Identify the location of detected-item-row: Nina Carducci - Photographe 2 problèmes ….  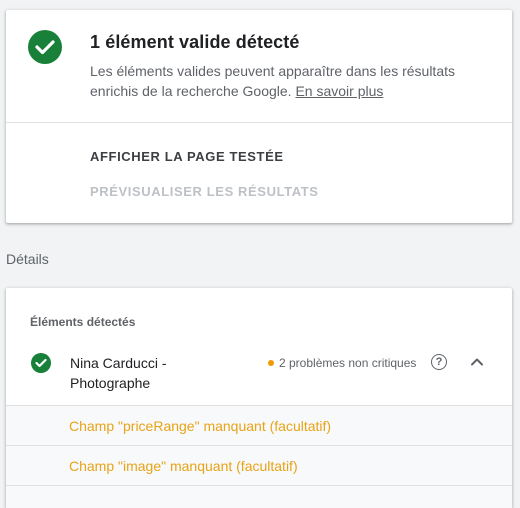
(259, 374).